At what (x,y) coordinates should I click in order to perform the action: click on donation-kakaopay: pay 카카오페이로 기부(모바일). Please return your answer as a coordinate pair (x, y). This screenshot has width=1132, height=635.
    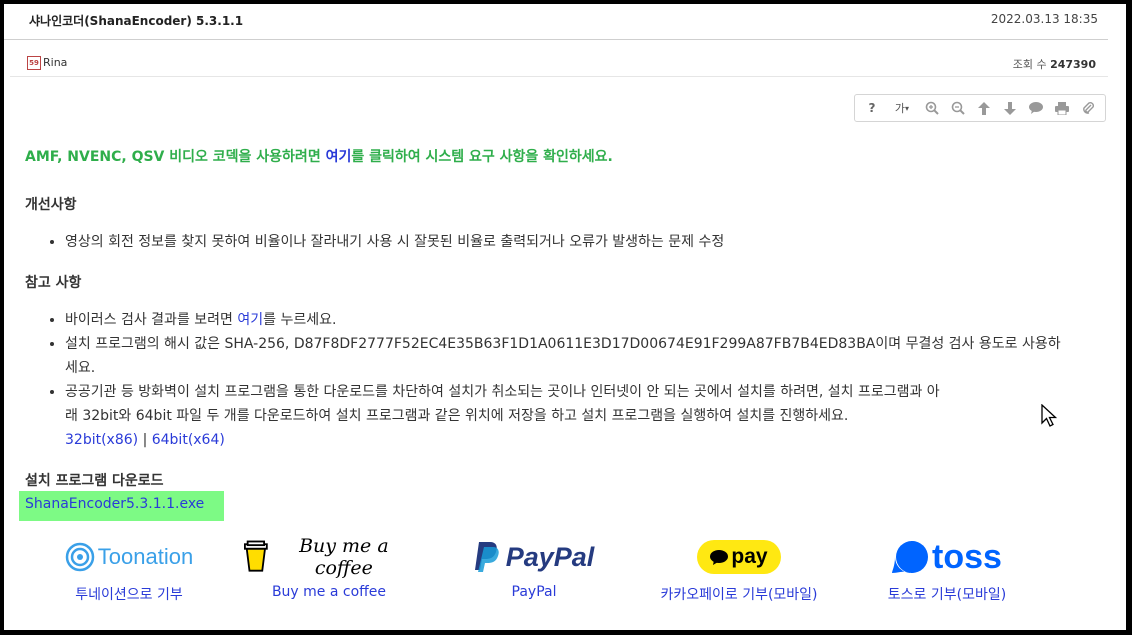
    Looking at the image, I should click on (739, 569).